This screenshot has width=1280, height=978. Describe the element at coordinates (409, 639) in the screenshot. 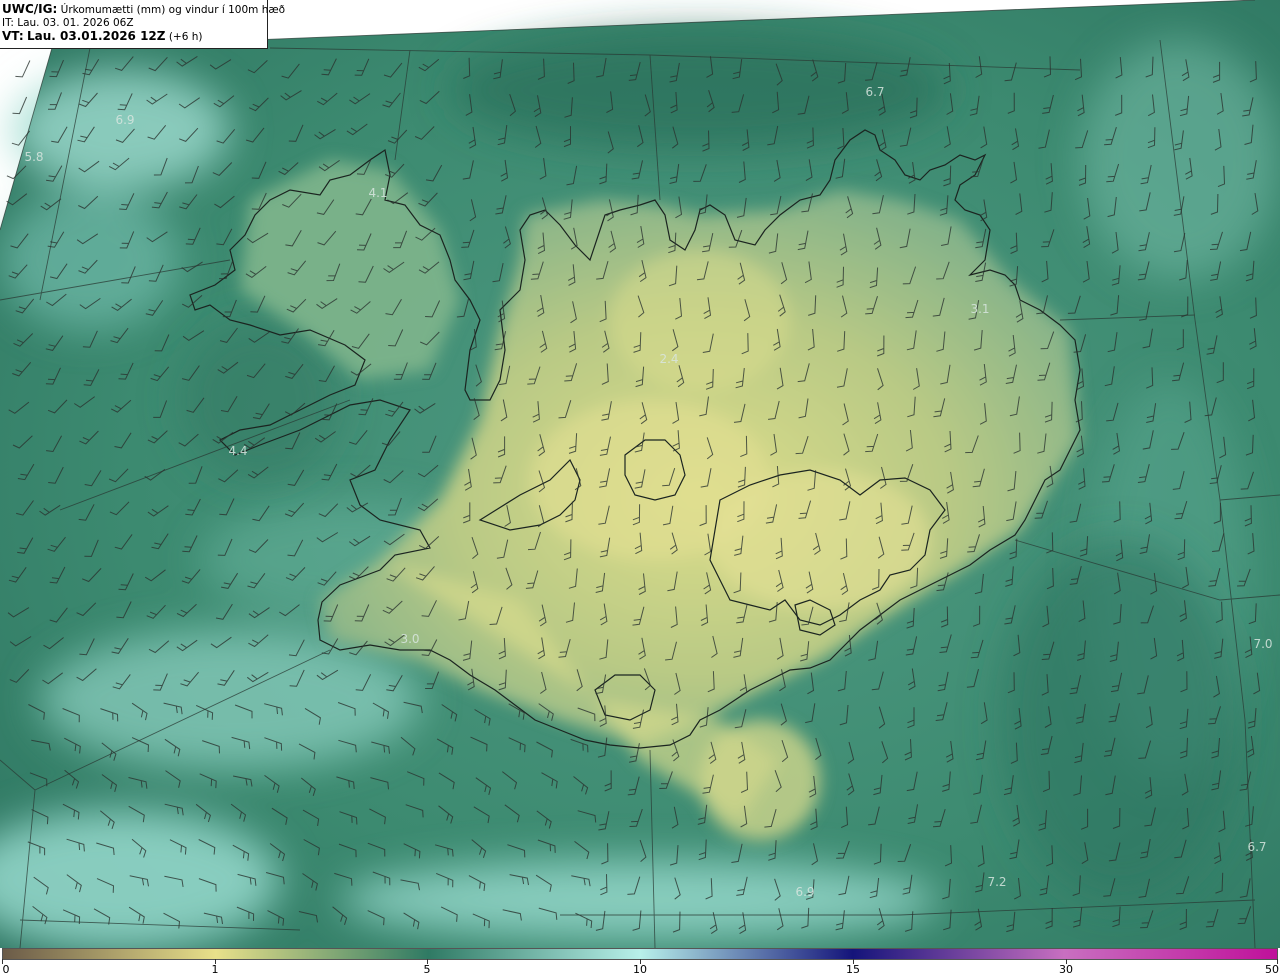

I see `map-value-label: 3.0` at that location.